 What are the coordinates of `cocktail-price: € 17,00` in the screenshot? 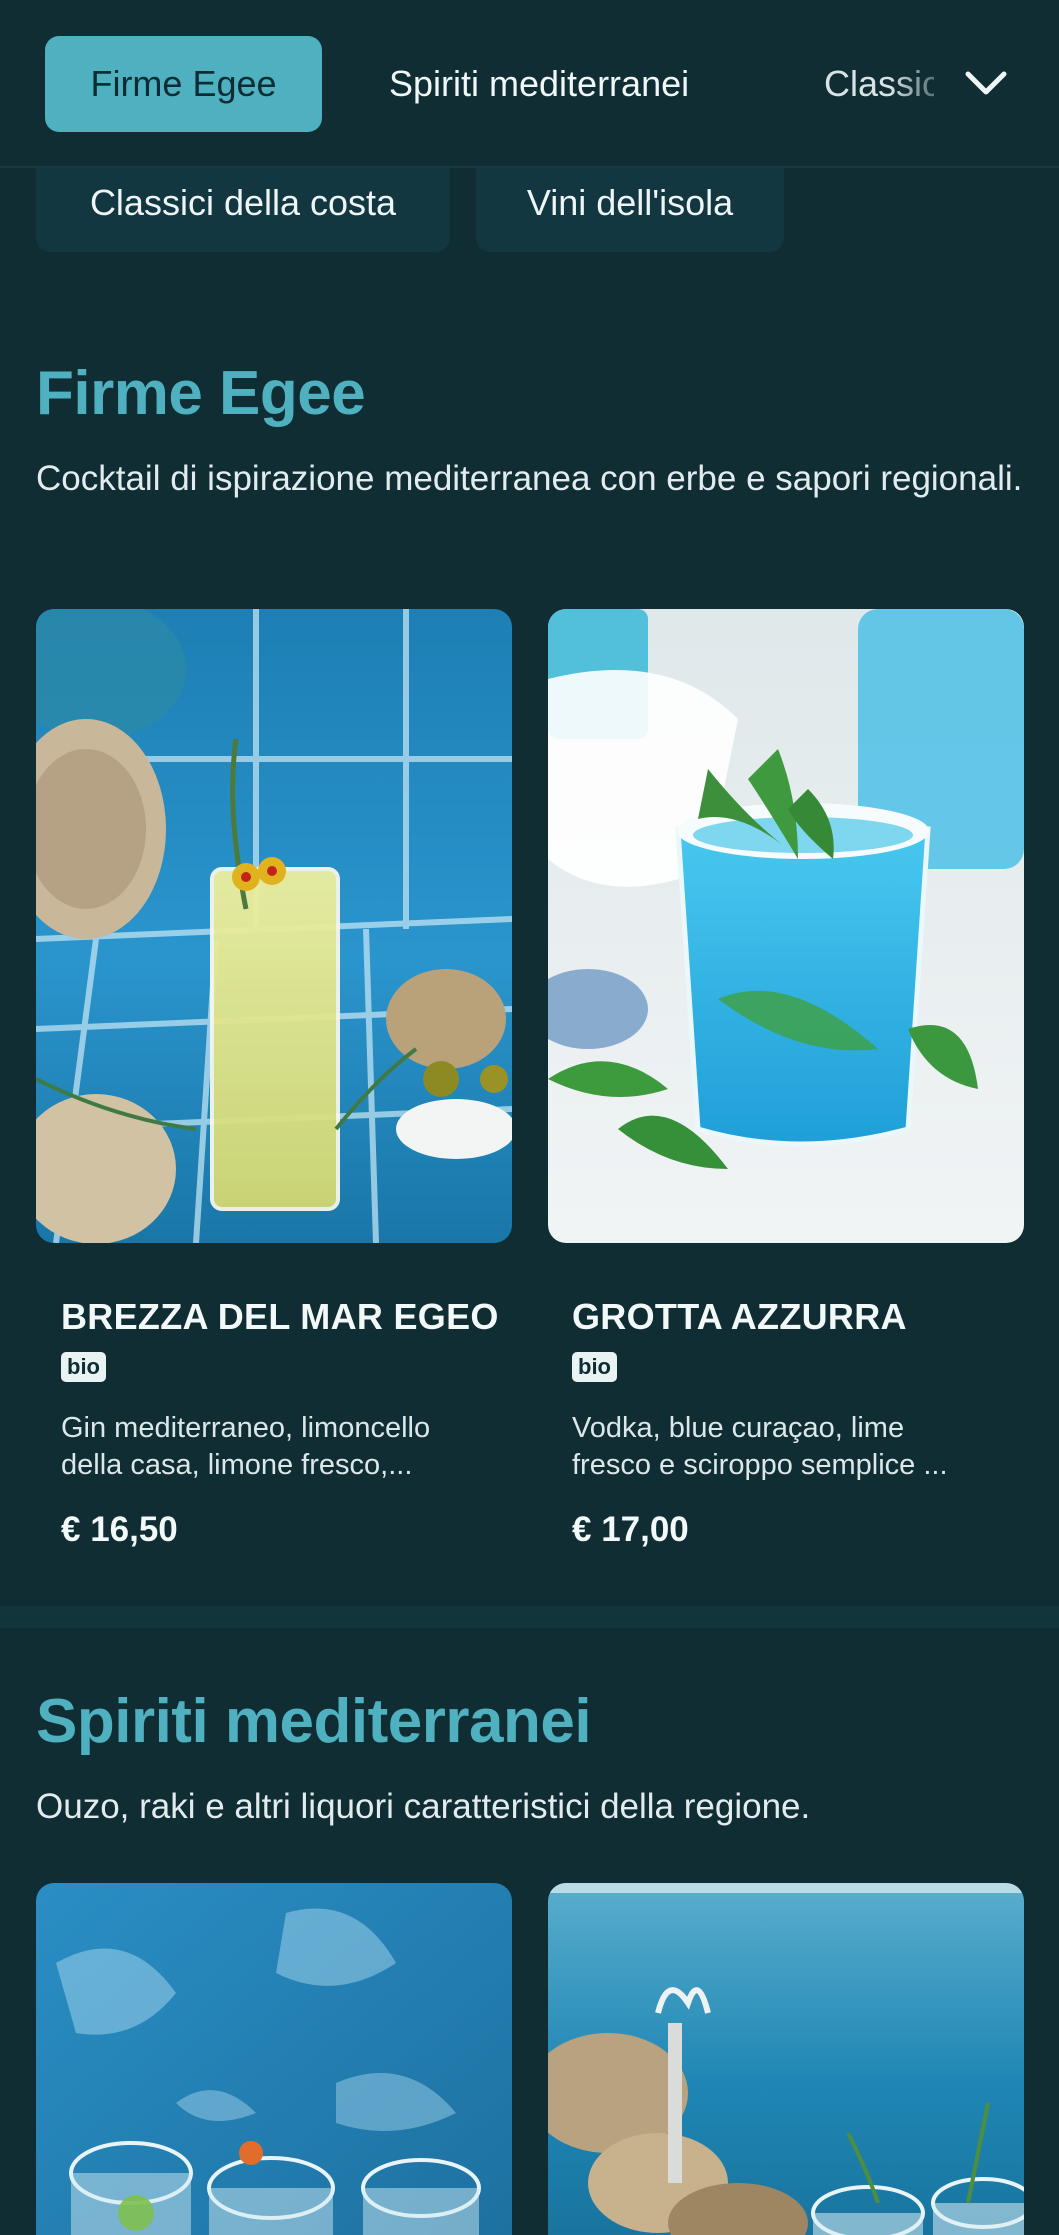 It's located at (630, 1529).